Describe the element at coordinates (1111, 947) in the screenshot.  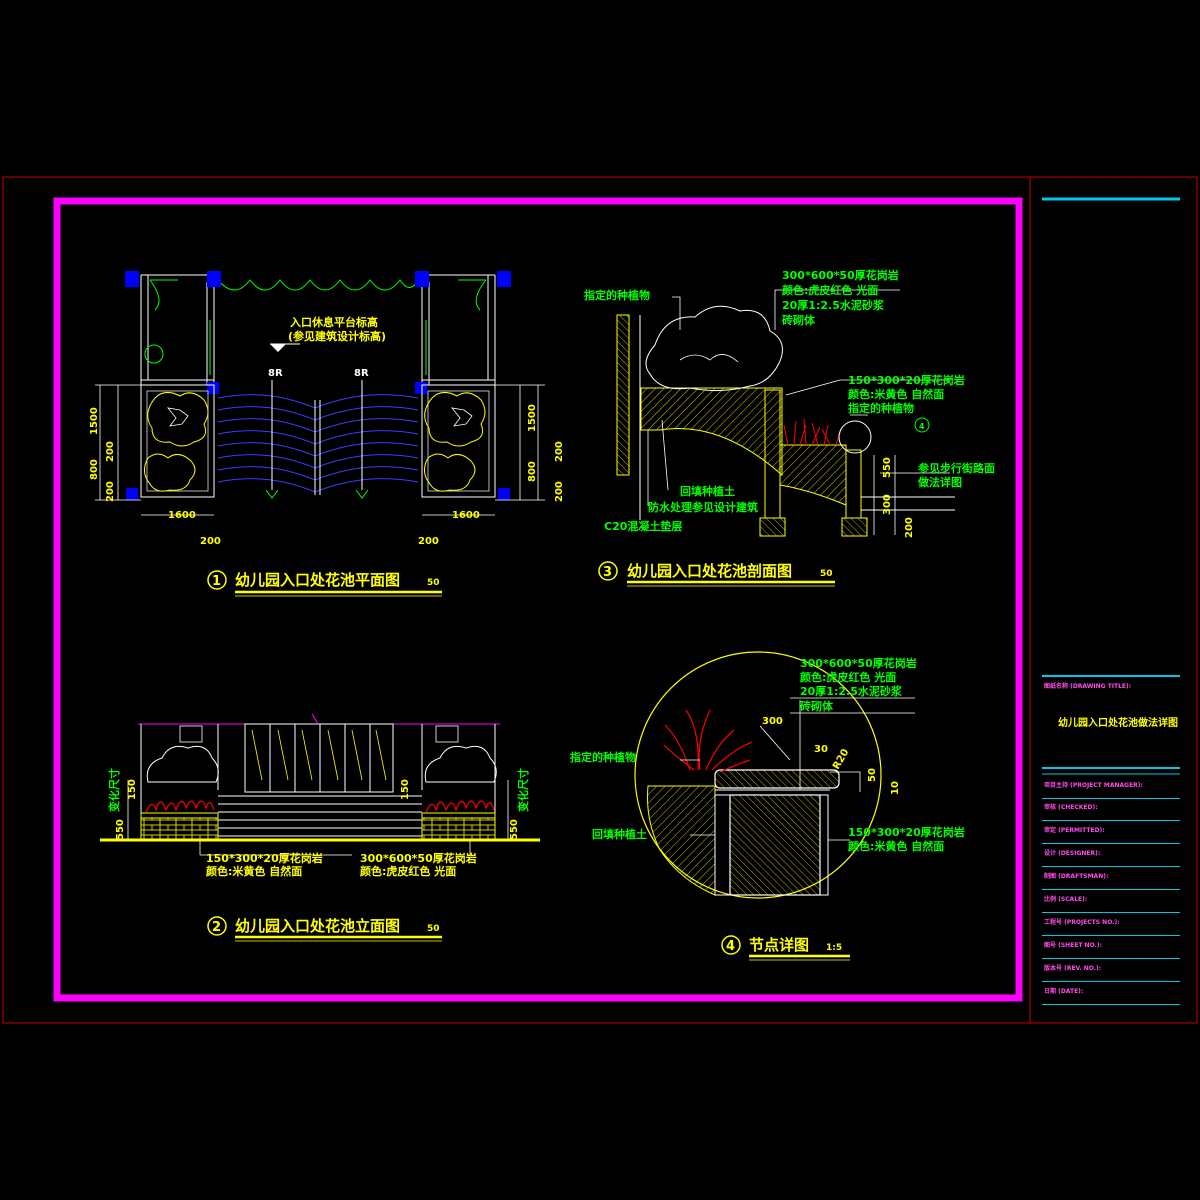
I see `titleblock-row: 图号 (SHEET NO.):` at that location.